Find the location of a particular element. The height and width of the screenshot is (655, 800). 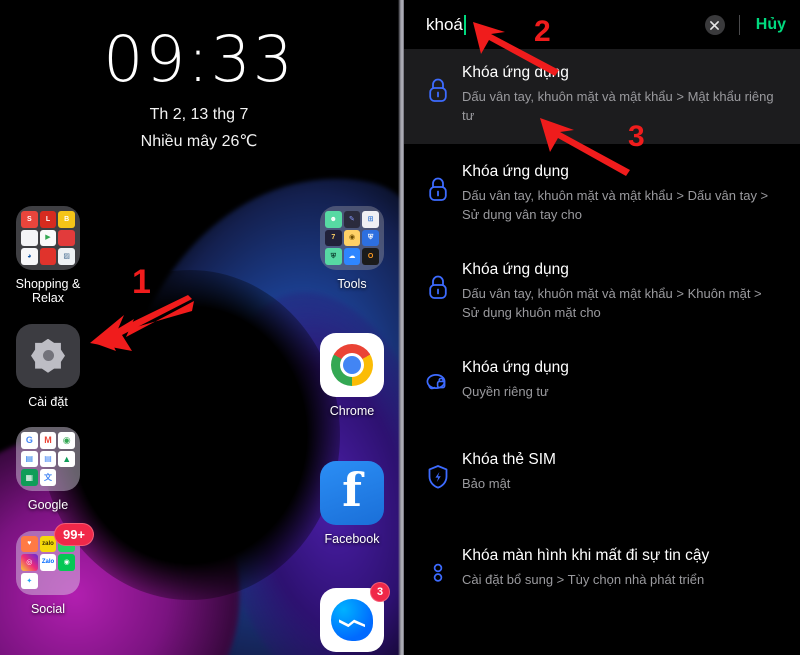

app-icon-facebook: f Facebook is located at coordinates (352, 503).